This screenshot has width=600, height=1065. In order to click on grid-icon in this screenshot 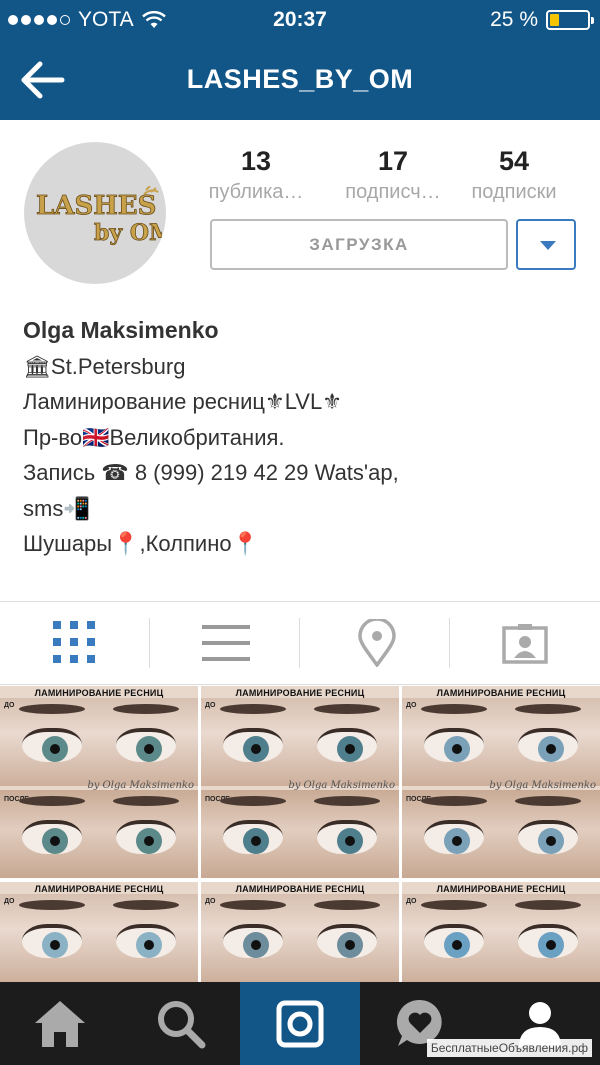, I will do `click(74, 642)`.